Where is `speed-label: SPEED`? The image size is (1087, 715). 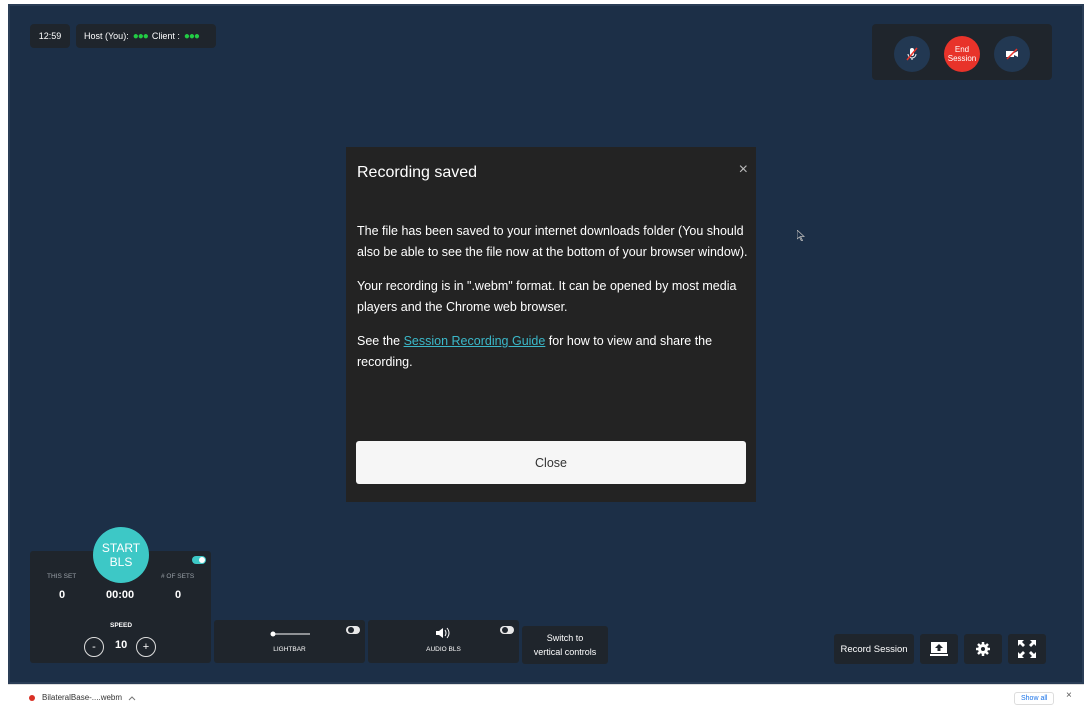 speed-label: SPEED is located at coordinates (121, 625).